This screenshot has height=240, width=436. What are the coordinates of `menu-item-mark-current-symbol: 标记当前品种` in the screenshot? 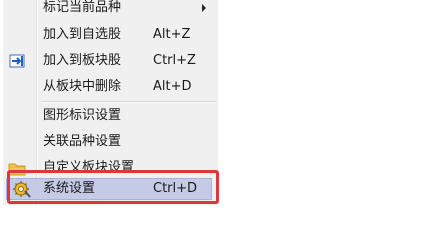 It's located at (110, 10).